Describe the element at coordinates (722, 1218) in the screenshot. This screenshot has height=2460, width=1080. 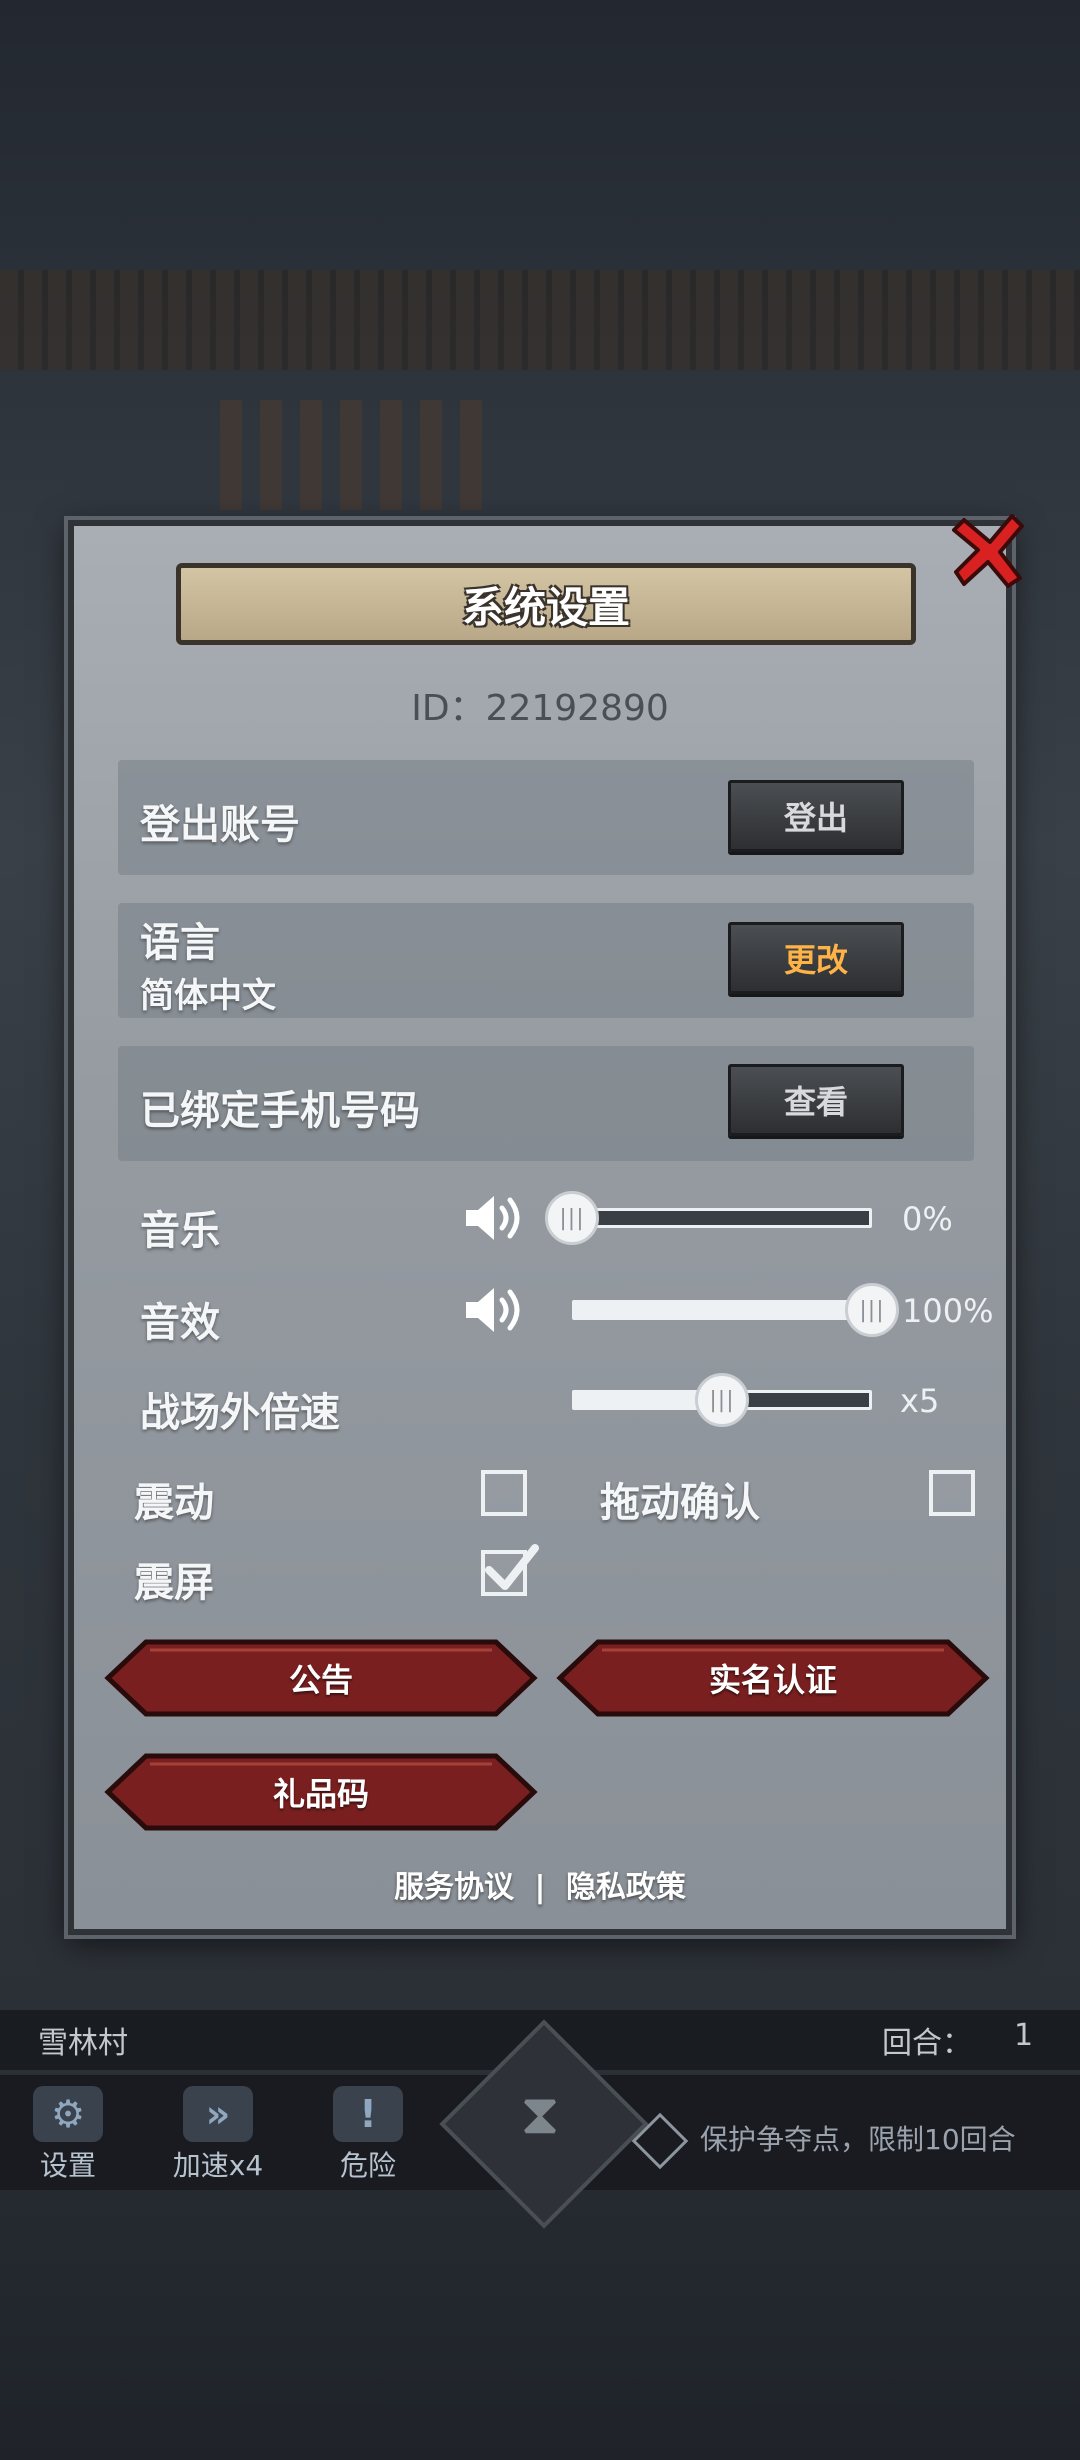
I see `music-slider-track` at that location.